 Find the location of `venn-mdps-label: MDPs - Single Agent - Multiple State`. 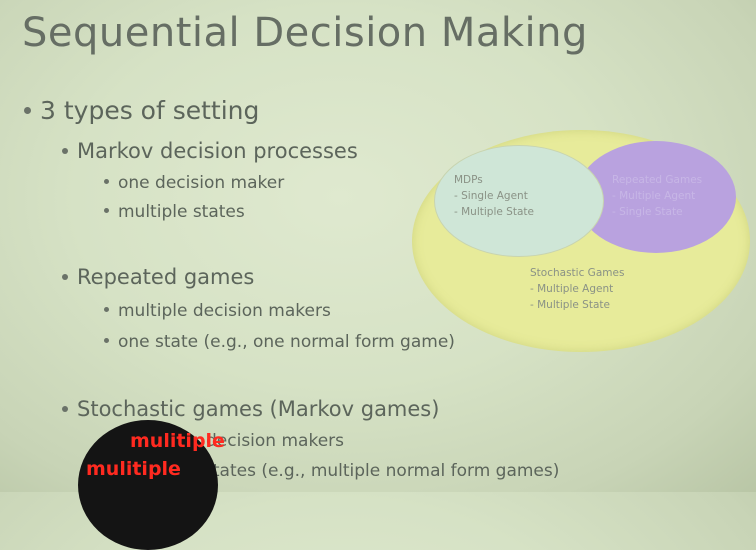

venn-mdps-label: MDPs - Single Agent - Multiple State is located at coordinates (494, 196).